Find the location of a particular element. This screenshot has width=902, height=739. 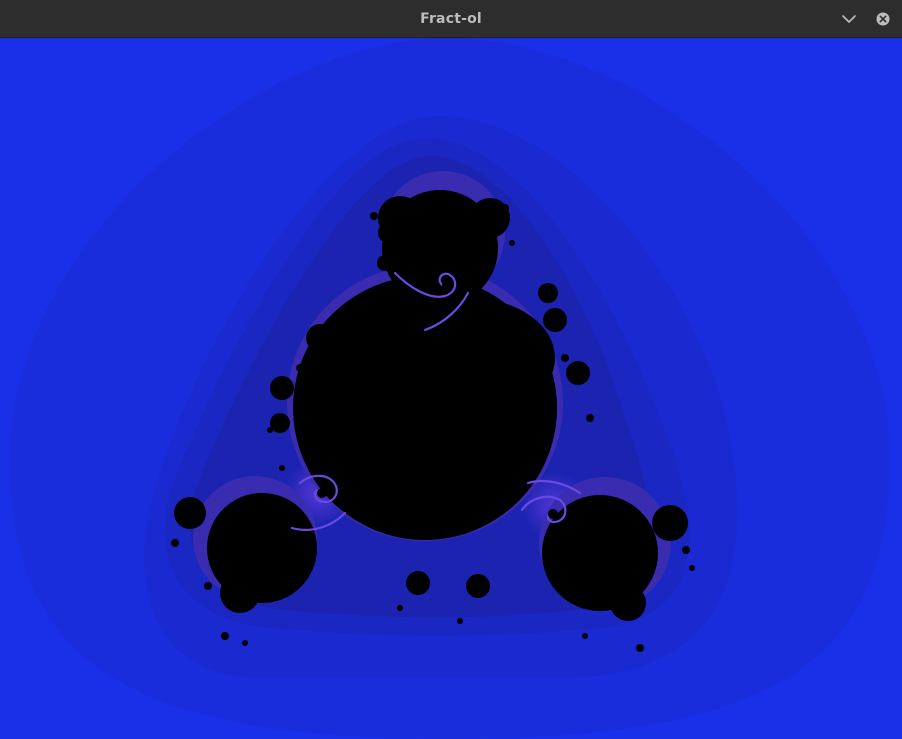

window-menu-button is located at coordinates (849, 19).